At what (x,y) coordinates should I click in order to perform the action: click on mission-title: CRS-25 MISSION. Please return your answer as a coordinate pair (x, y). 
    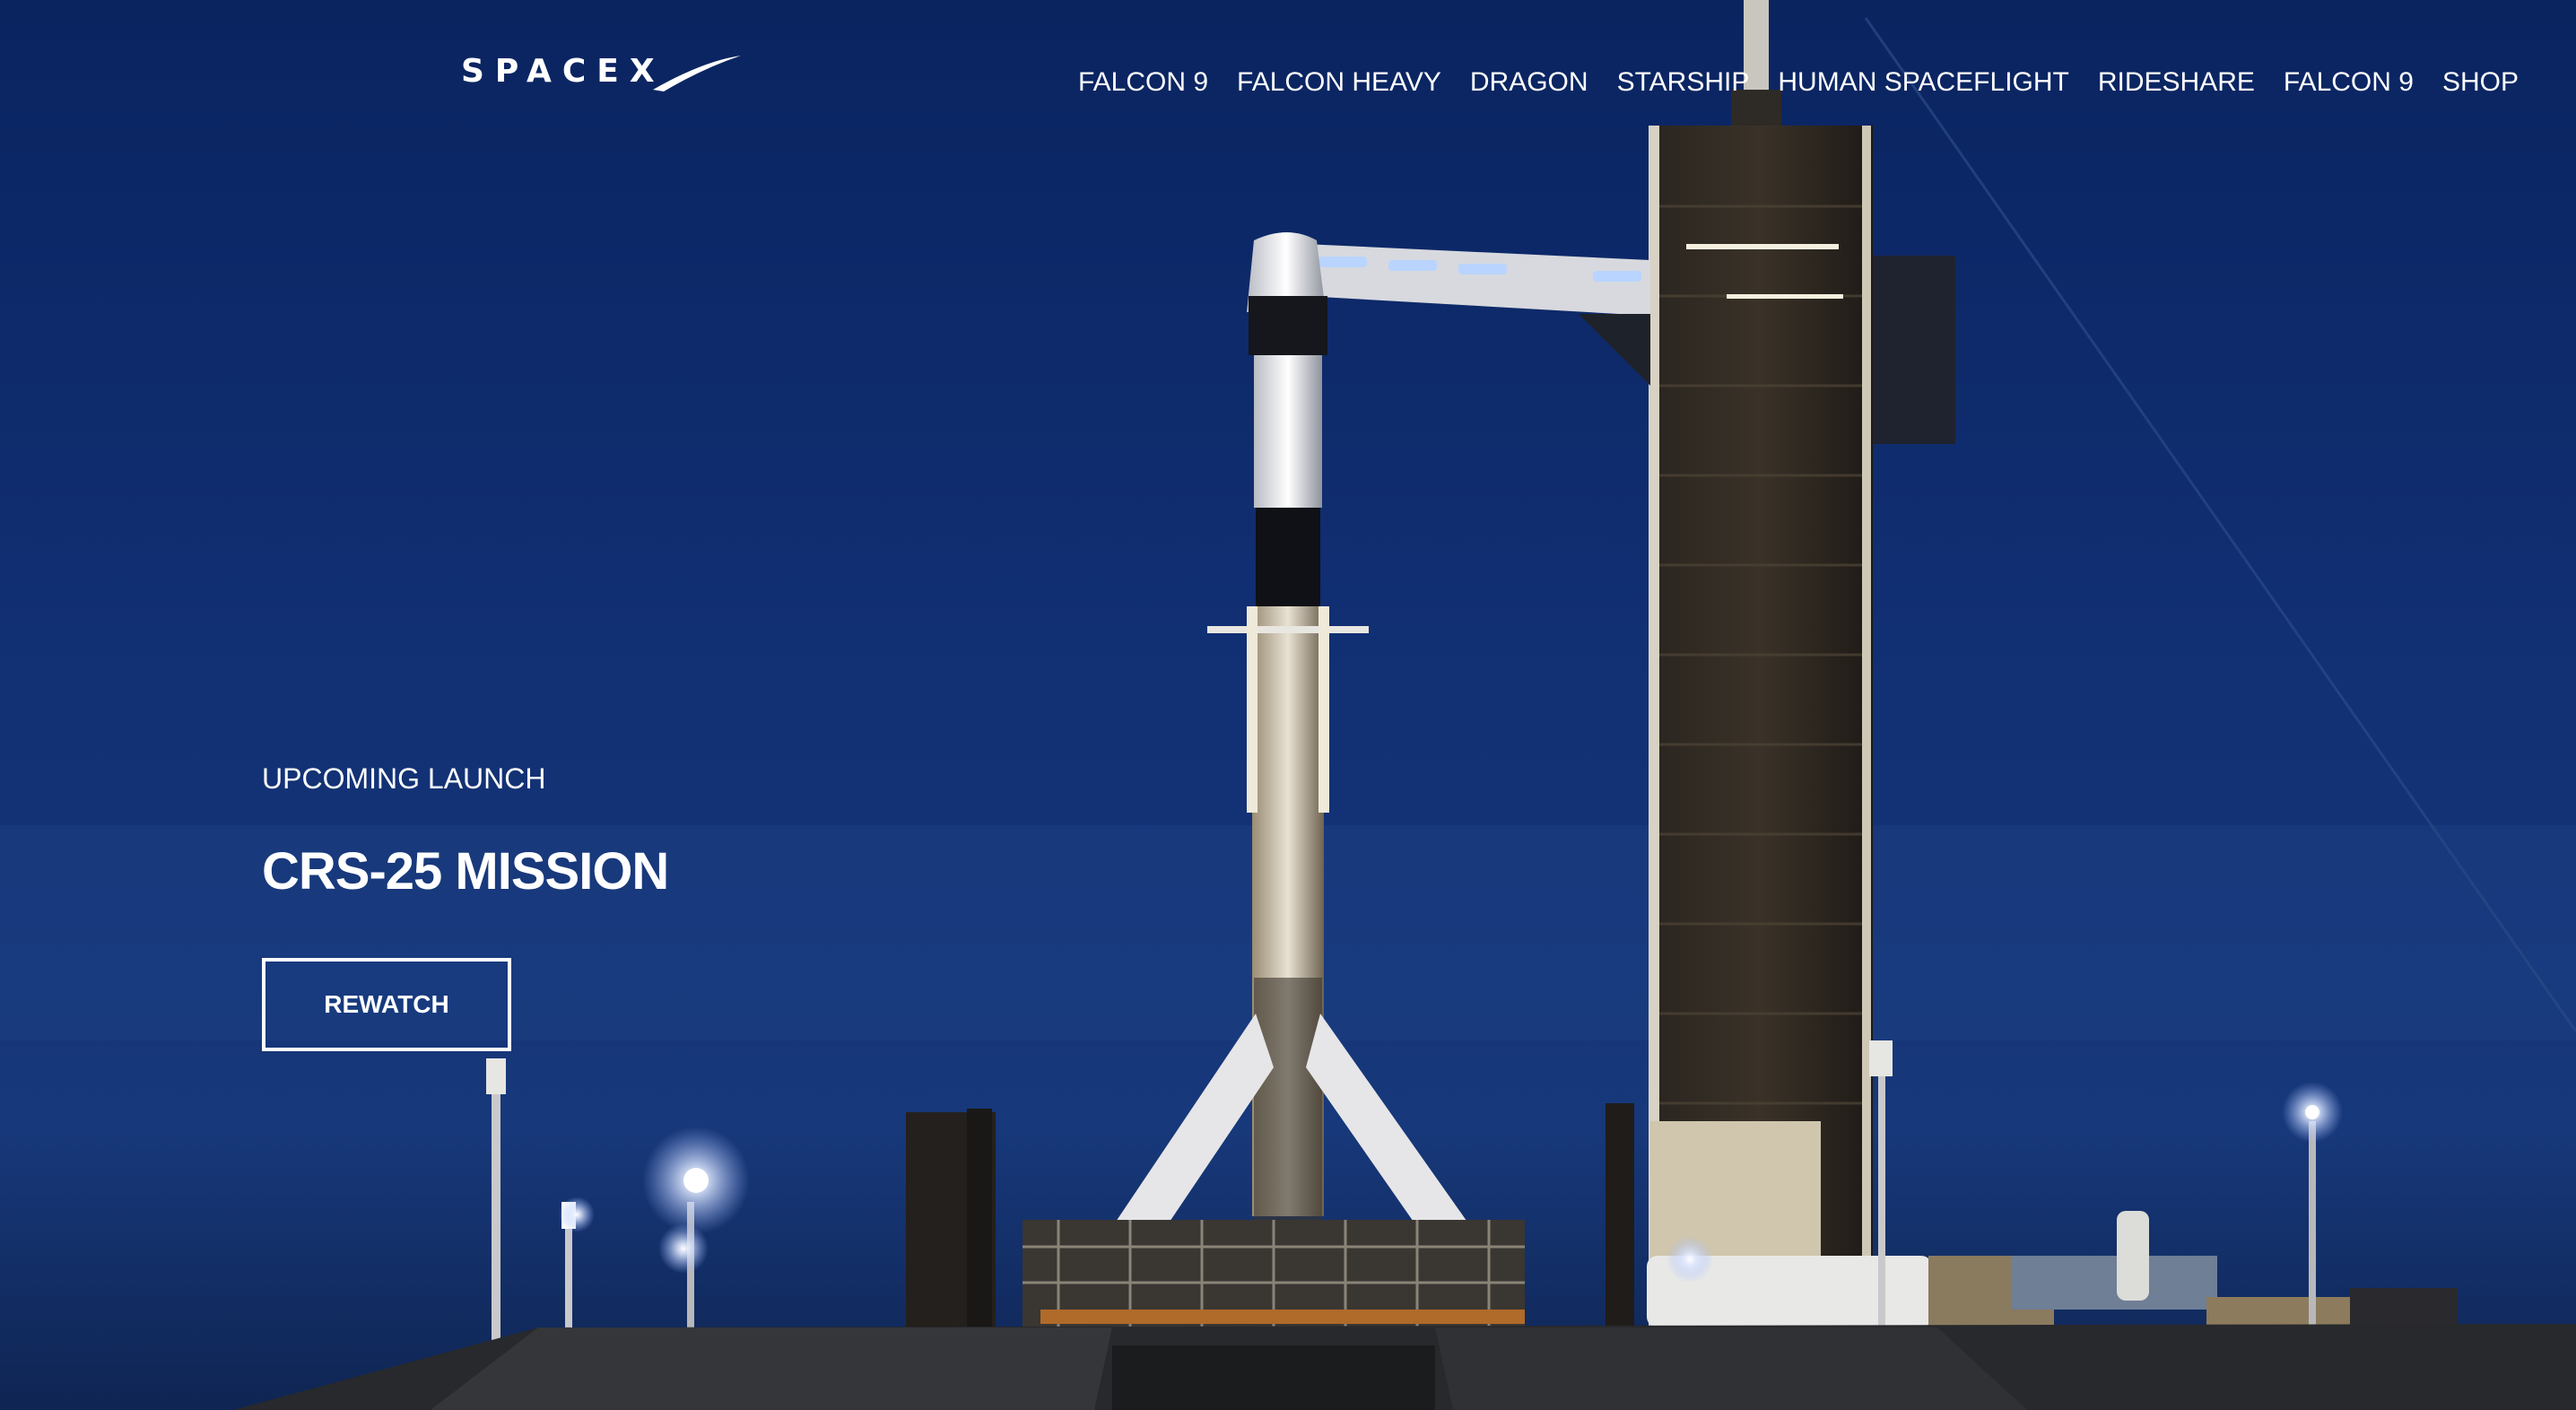
    Looking at the image, I should click on (465, 872).